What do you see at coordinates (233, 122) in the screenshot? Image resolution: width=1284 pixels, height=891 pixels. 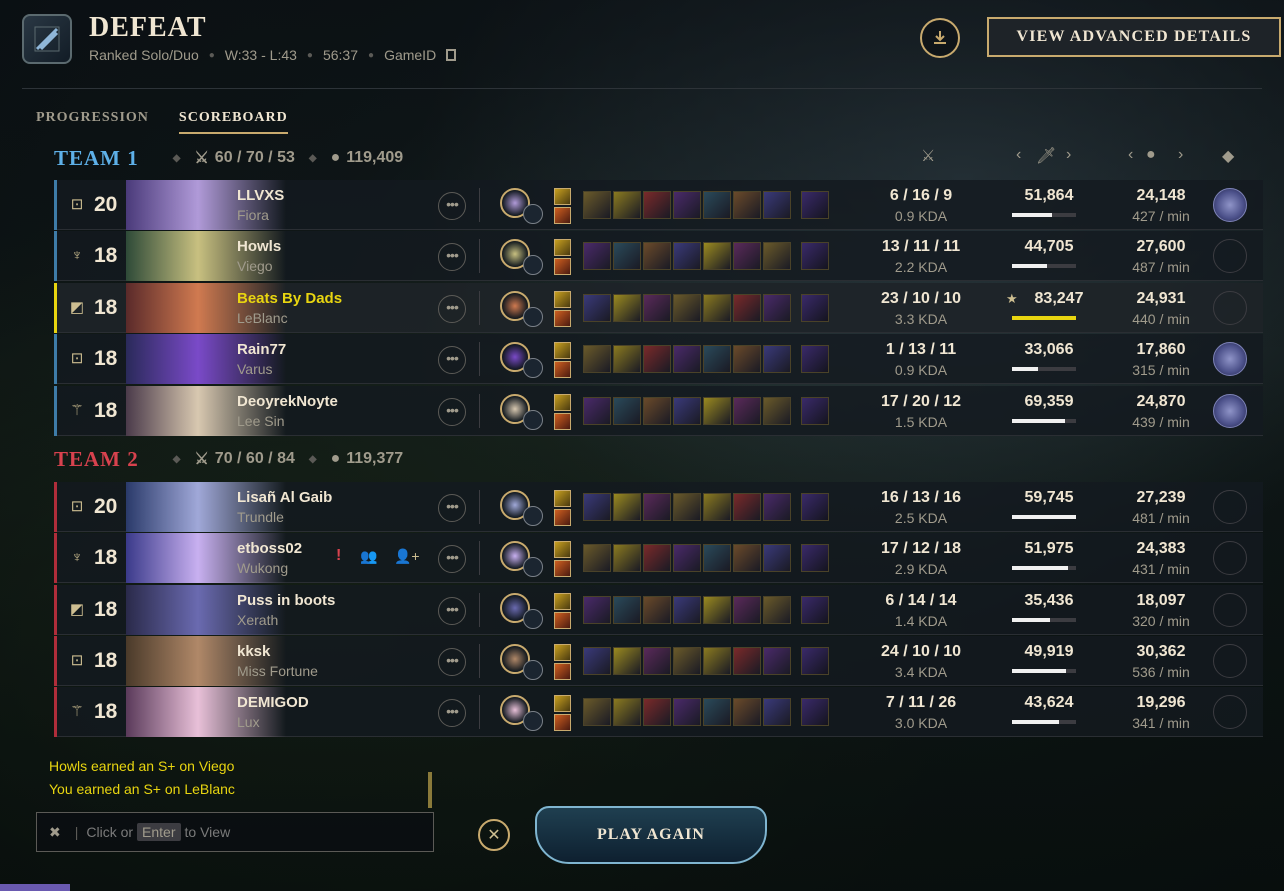 I see `tab-scoreboard: SCOREBOARD` at bounding box center [233, 122].